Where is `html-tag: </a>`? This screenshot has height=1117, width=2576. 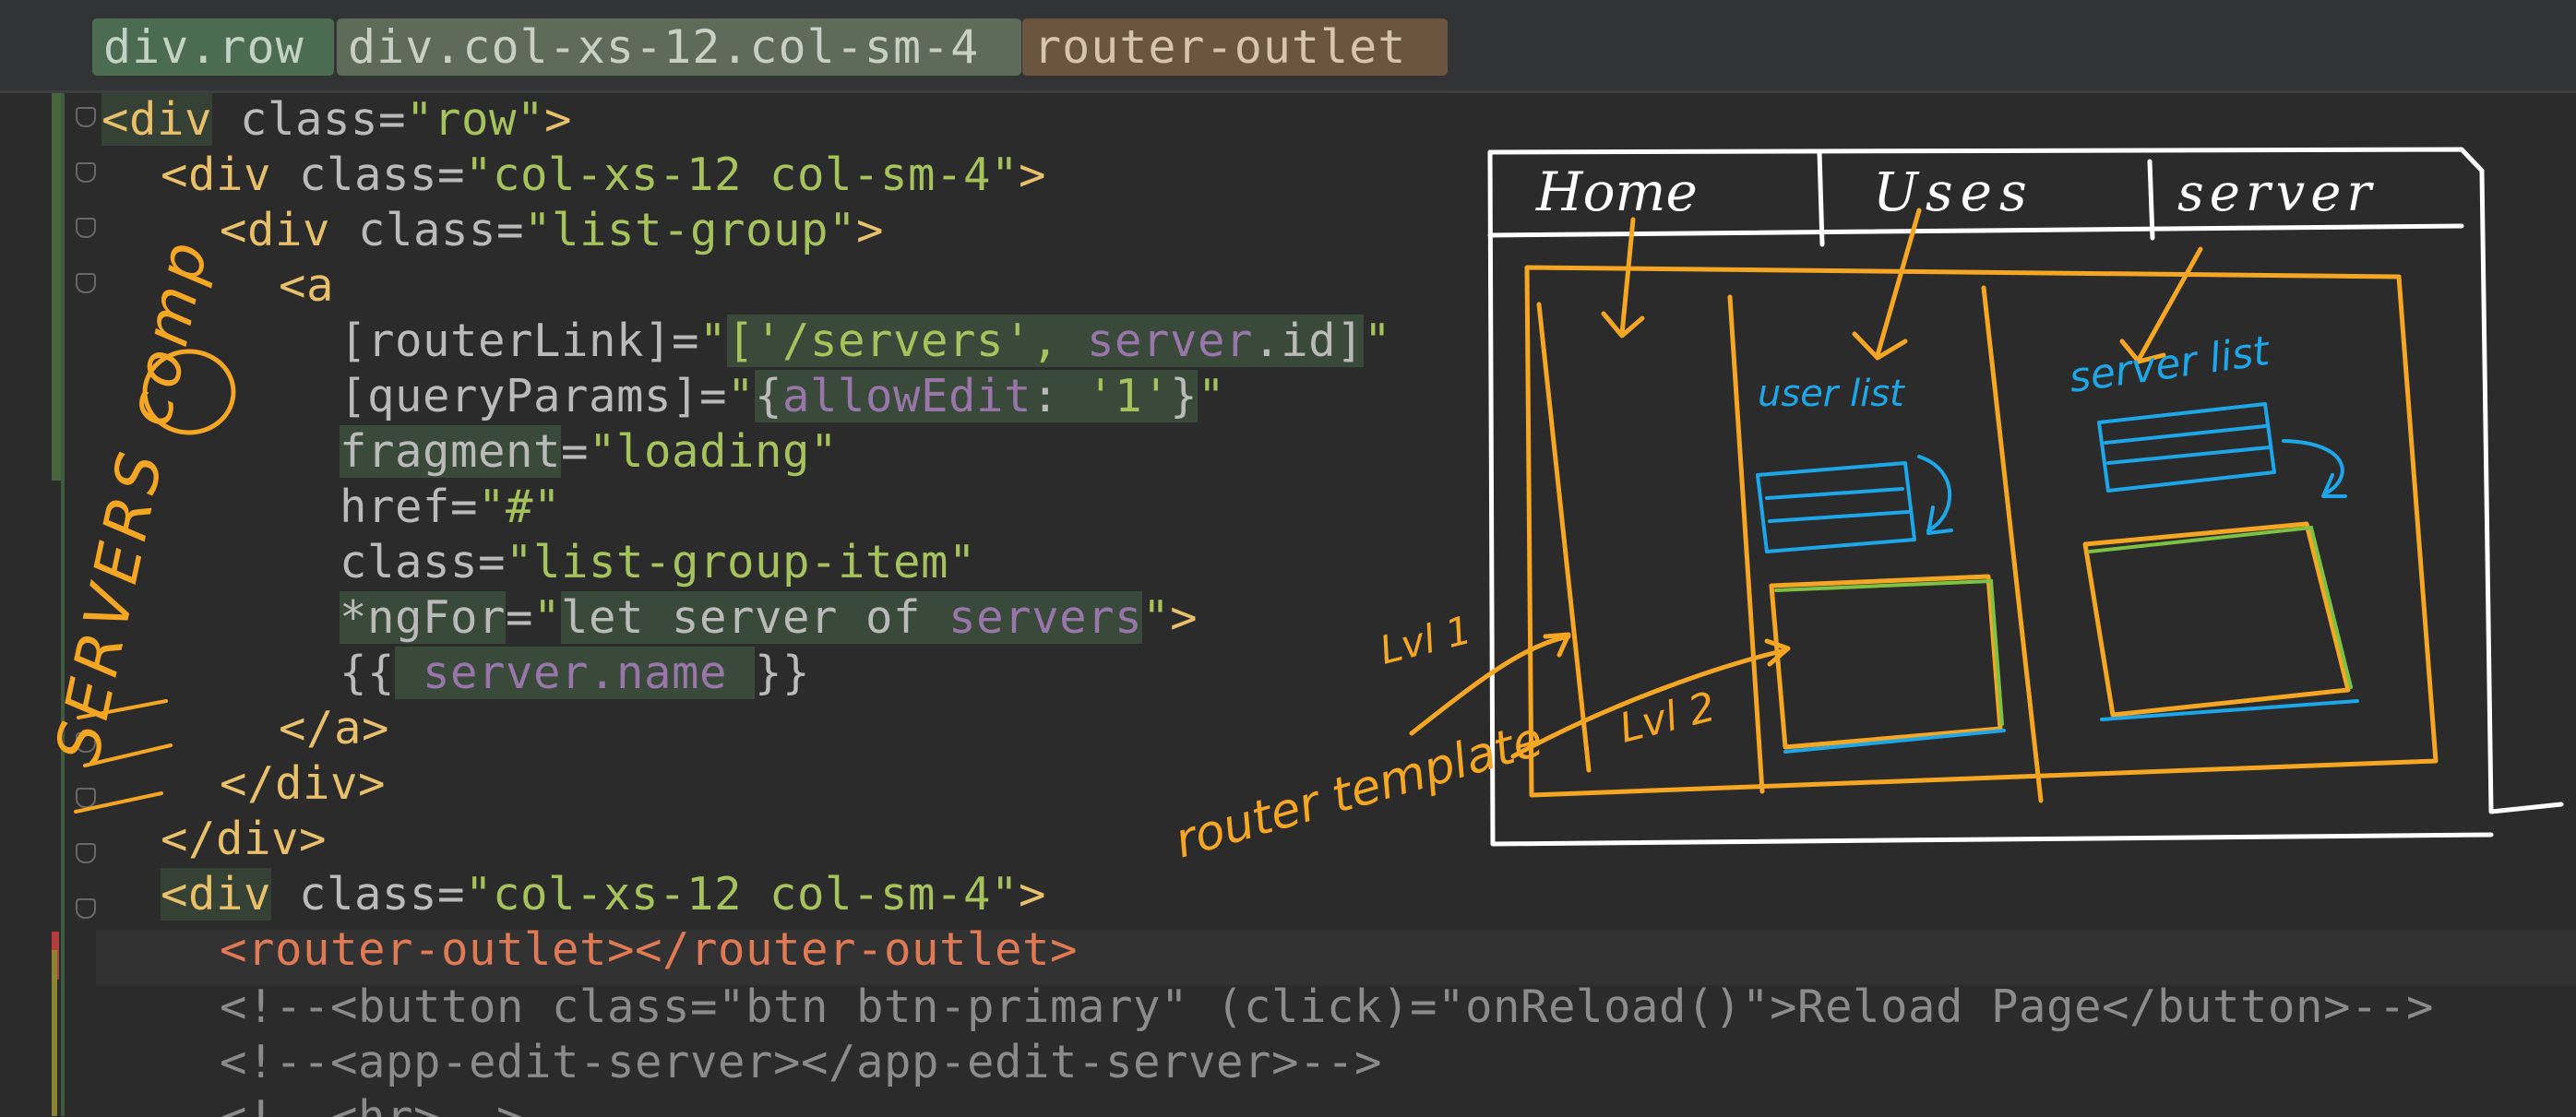 html-tag: </a> is located at coordinates (335, 728).